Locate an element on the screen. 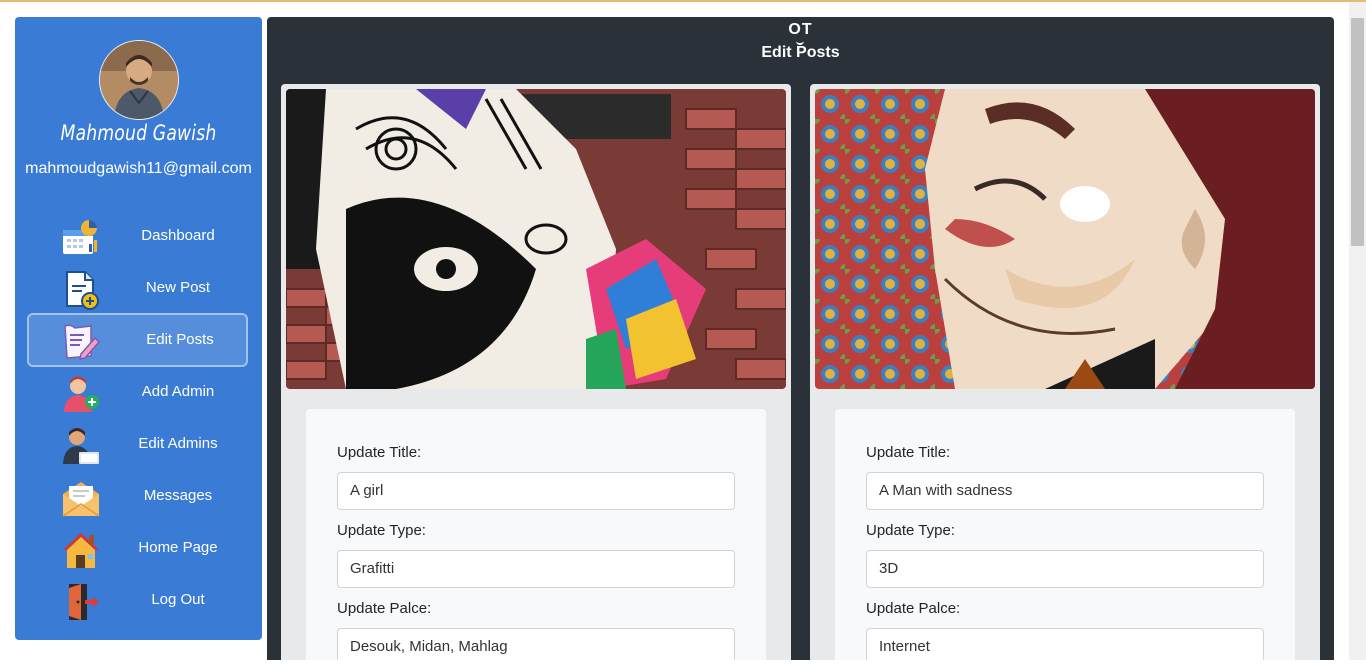 This screenshot has height=665, width=1366. page-title: Edit Posts is located at coordinates (800, 52).